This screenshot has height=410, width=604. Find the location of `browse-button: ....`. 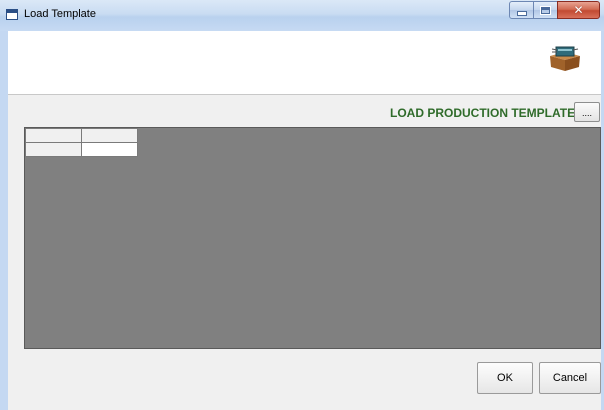

browse-button: .... is located at coordinates (587, 112).